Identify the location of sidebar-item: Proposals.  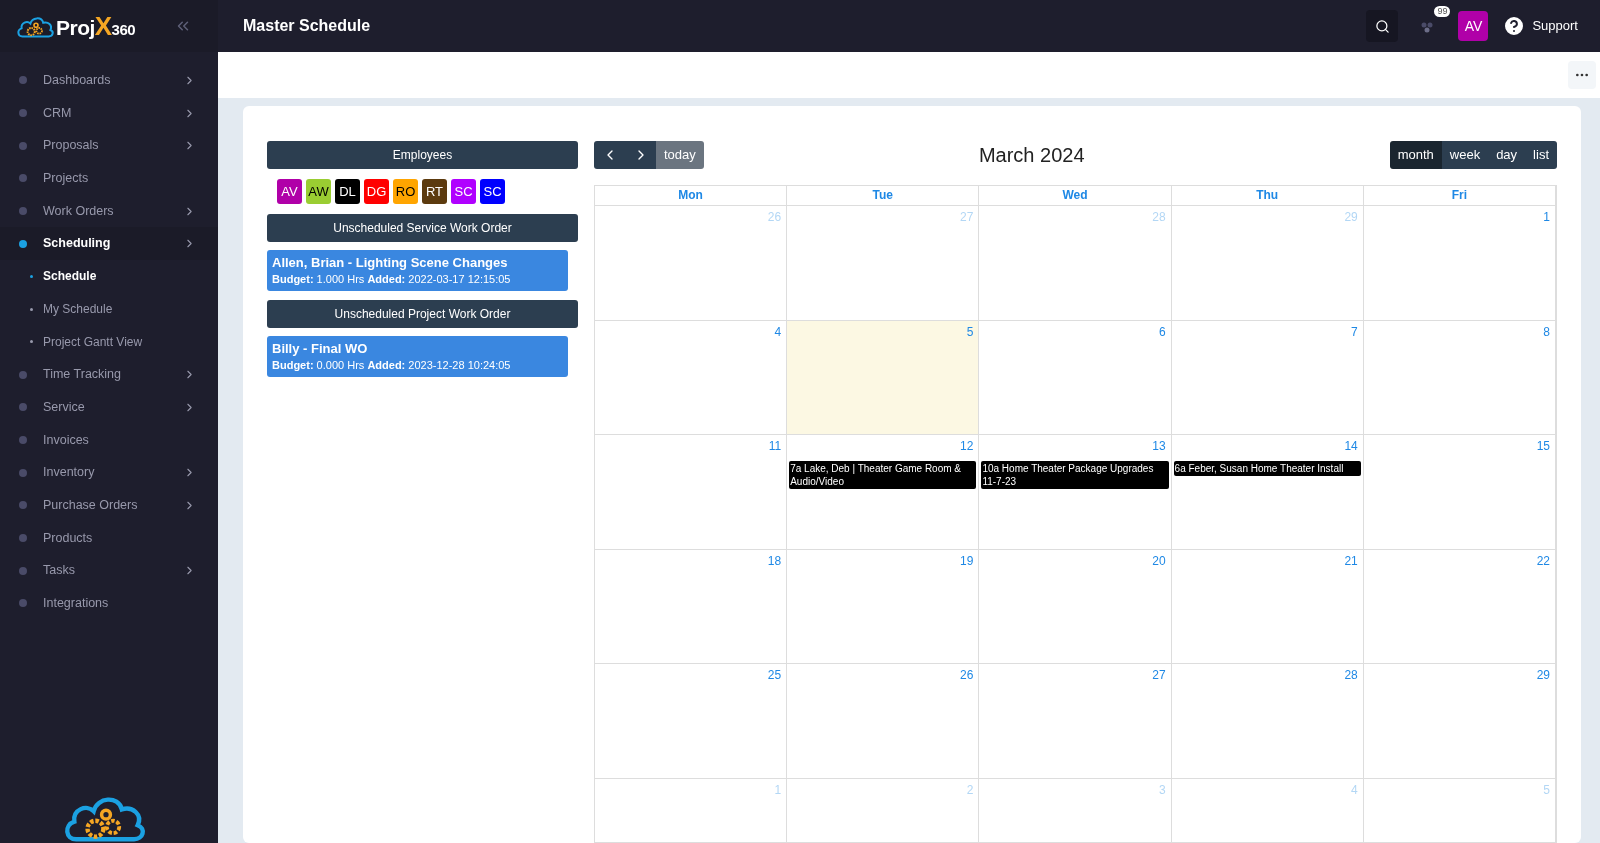
(109, 146).